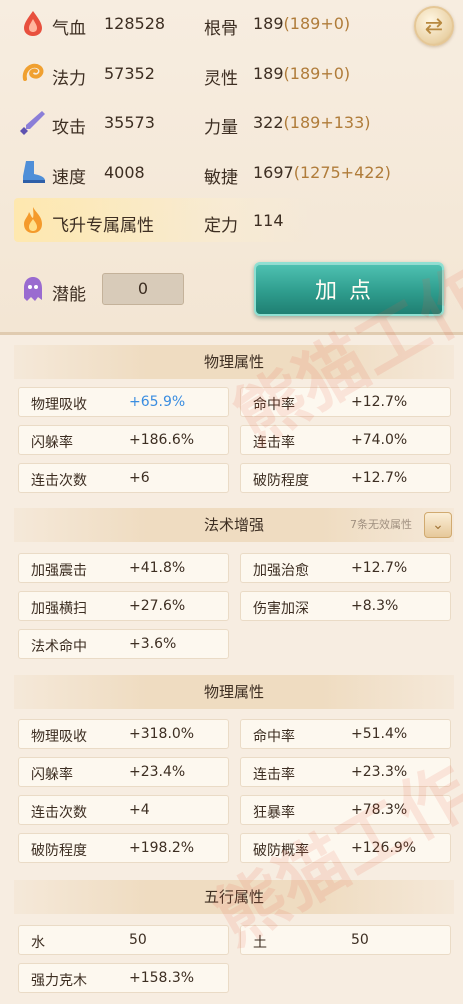 The height and width of the screenshot is (1004, 463). What do you see at coordinates (33, 289) in the screenshot?
I see `spirit-ghost-icon` at bounding box center [33, 289].